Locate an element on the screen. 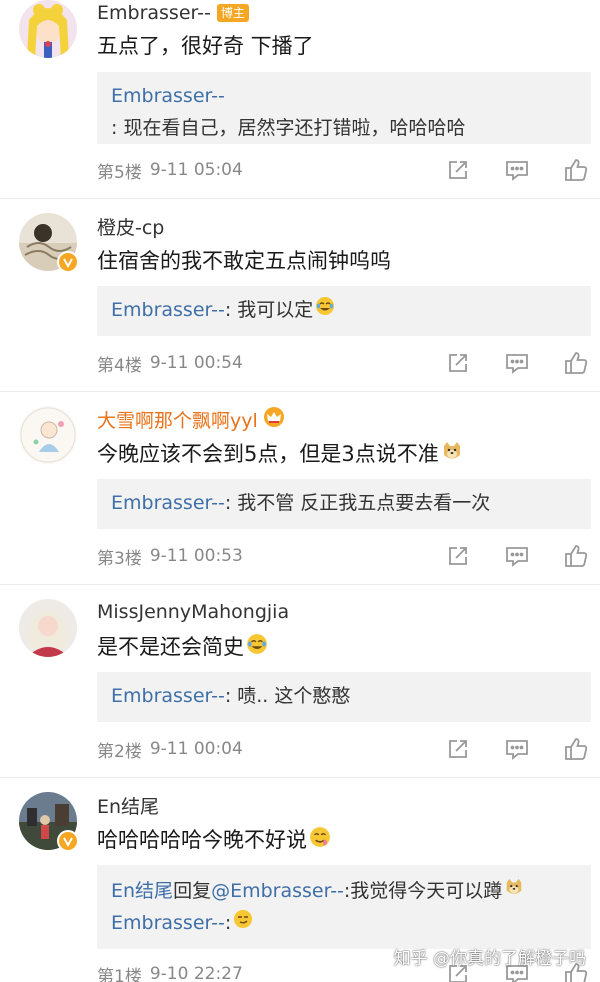 The image size is (600, 982). timestamp: 9-11 00:04 is located at coordinates (196, 749).